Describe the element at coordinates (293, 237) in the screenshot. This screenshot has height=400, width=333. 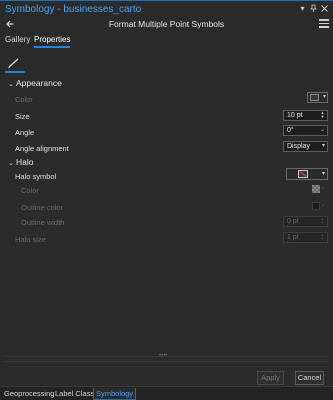
I see `halo-size-value: 1 pt` at that location.